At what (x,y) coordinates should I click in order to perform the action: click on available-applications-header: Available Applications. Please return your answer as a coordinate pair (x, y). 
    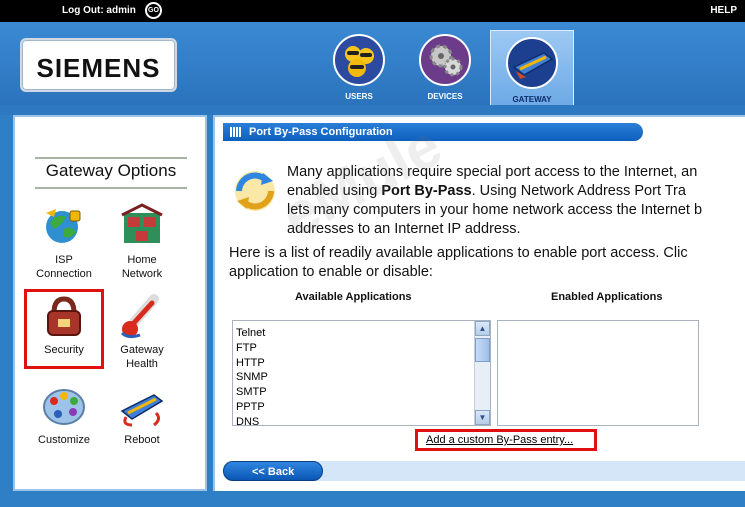
    Looking at the image, I should click on (353, 297).